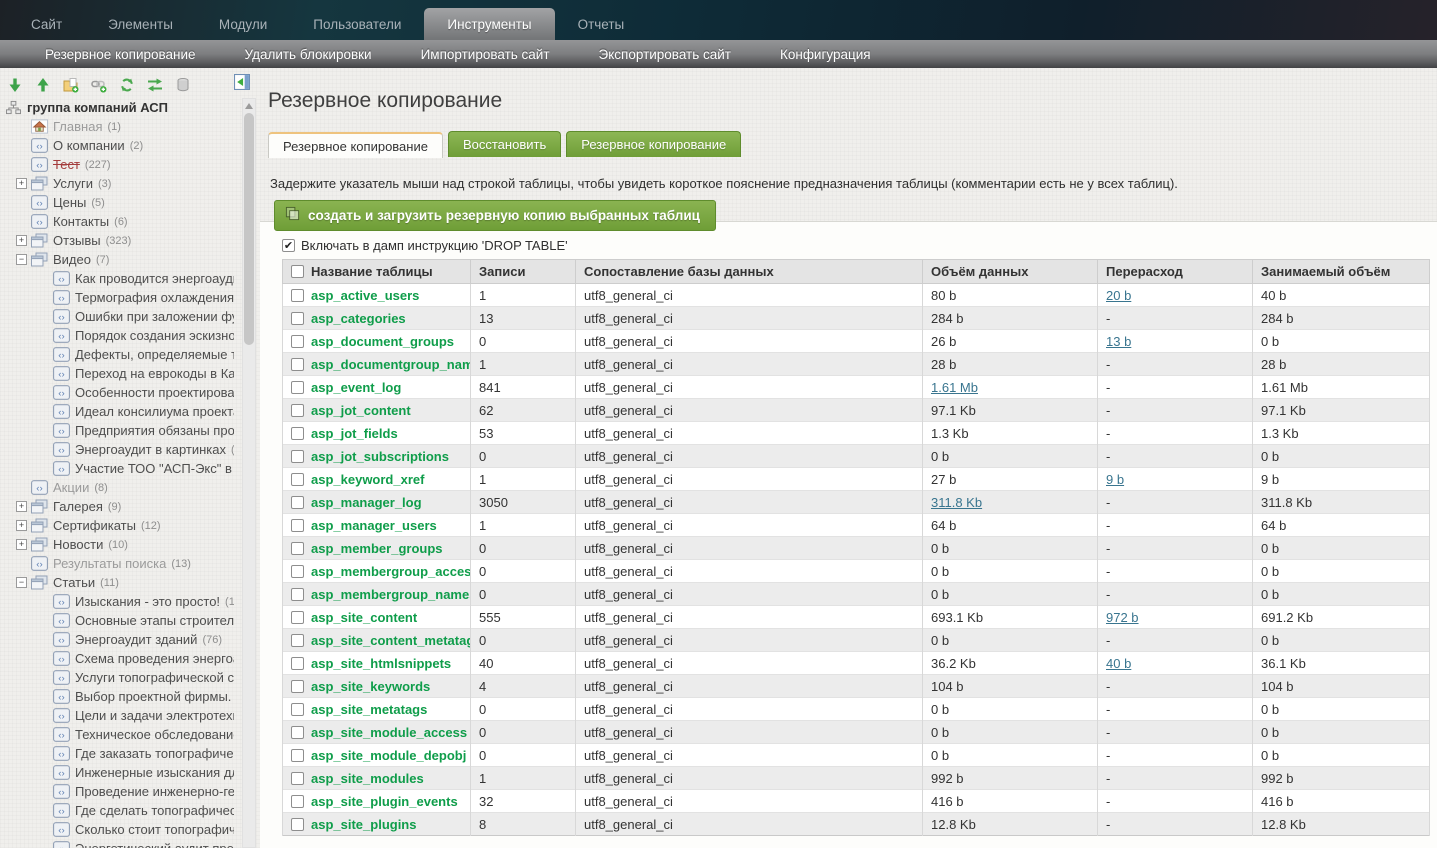  What do you see at coordinates (154, 696) in the screenshot?
I see `tree-item-label: Выбор проектной фирмы. Клас` at bounding box center [154, 696].